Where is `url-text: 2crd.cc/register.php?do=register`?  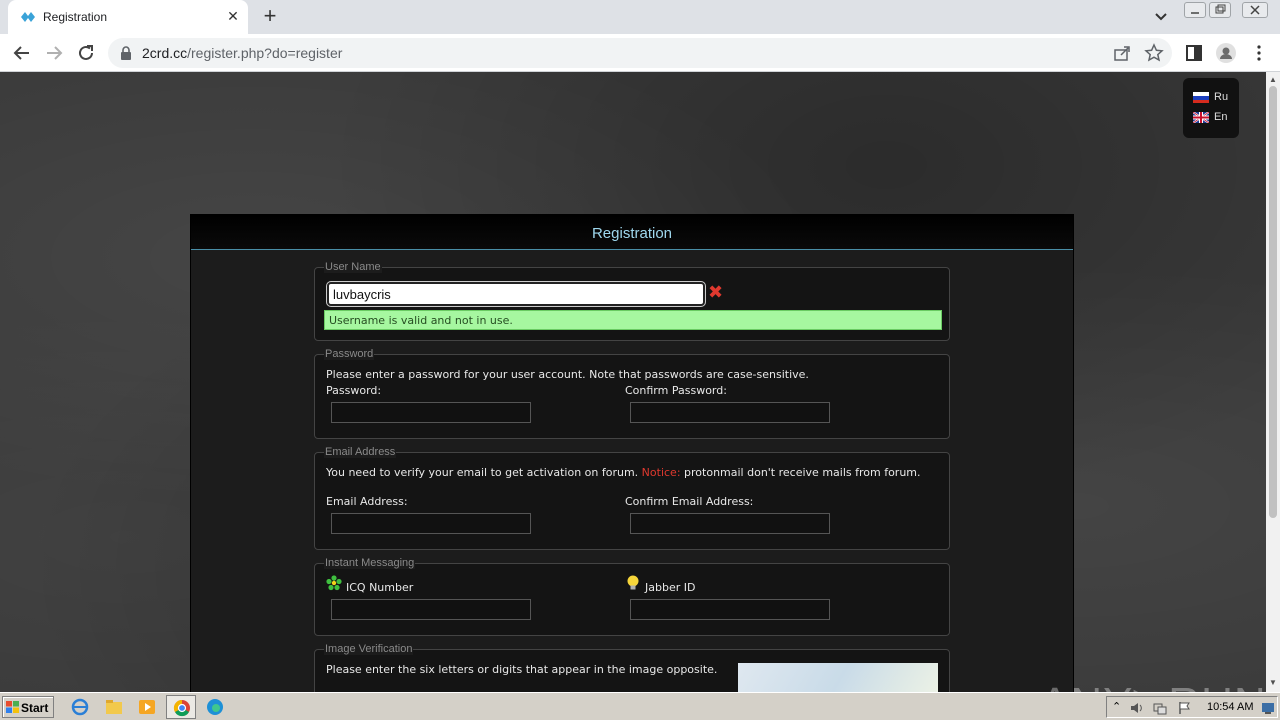 url-text: 2crd.cc/register.php?do=register is located at coordinates (242, 53).